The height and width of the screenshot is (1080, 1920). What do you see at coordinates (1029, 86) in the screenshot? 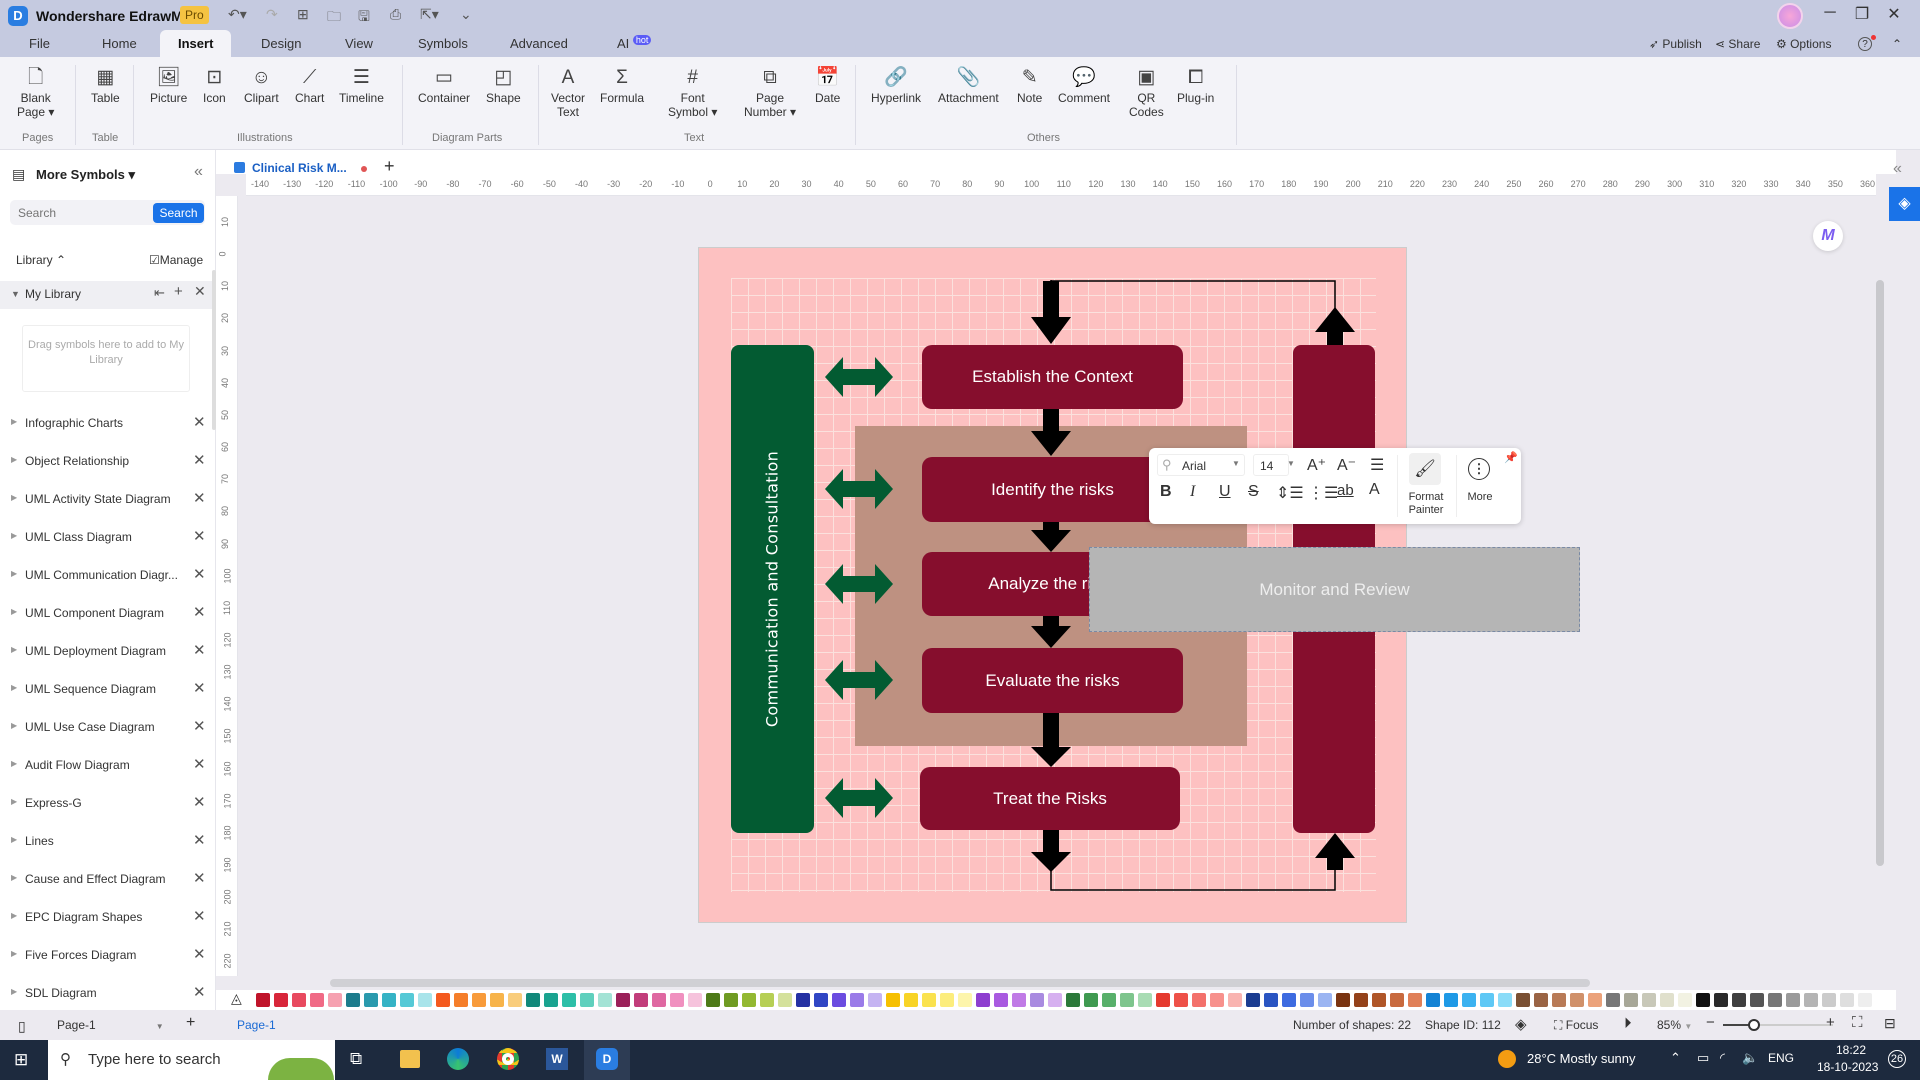
I see `note-button: ✎ Note` at bounding box center [1029, 86].